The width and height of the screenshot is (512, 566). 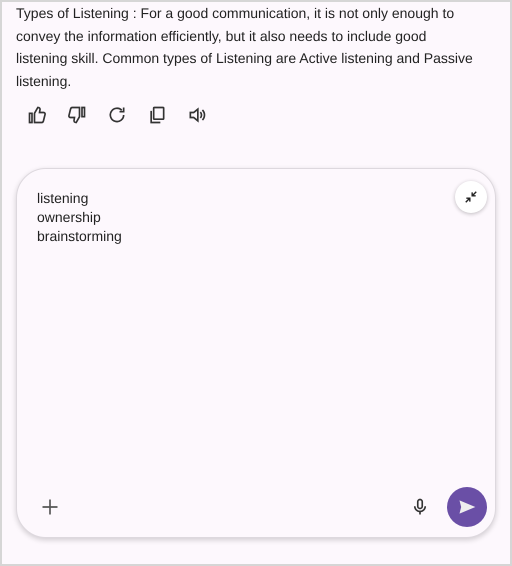 What do you see at coordinates (245, 47) in the screenshot?
I see `message-text: Types of Listening : For a good communication, it is not only enough to convey the information efficiently, but it also needs to include good listening skill. Common types of Listening are Active listening and Passive listening.` at bounding box center [245, 47].